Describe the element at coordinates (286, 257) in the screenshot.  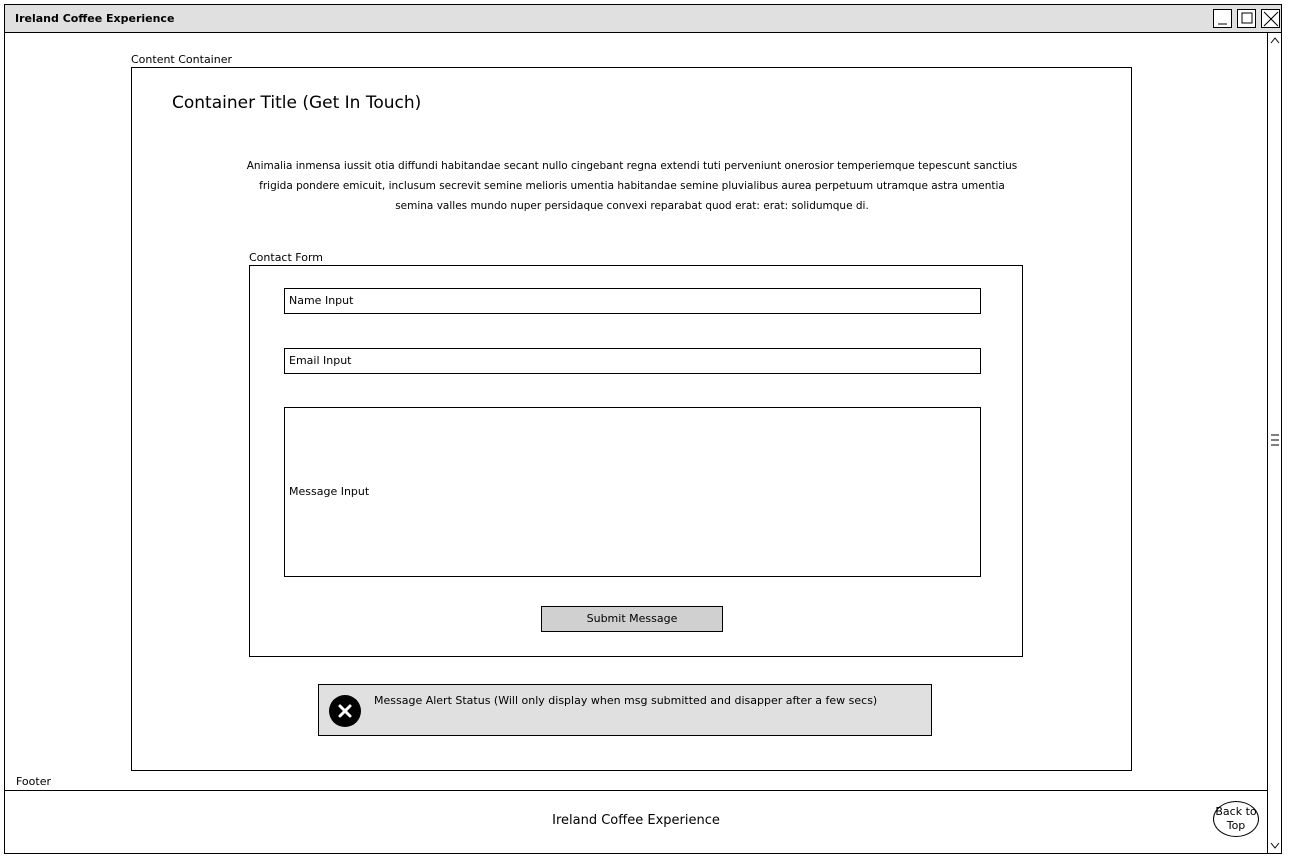
I see `contact-form-label: Contact Form` at that location.